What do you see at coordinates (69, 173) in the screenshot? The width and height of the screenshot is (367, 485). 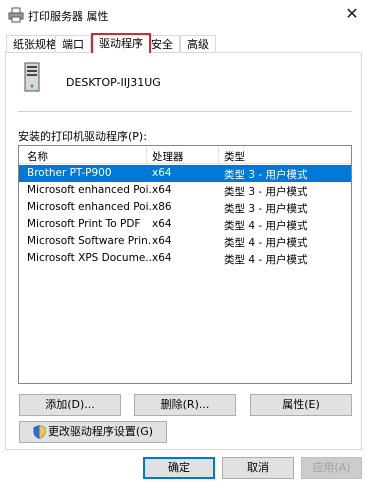 I see `driver-name: Brother PT-P900` at bounding box center [69, 173].